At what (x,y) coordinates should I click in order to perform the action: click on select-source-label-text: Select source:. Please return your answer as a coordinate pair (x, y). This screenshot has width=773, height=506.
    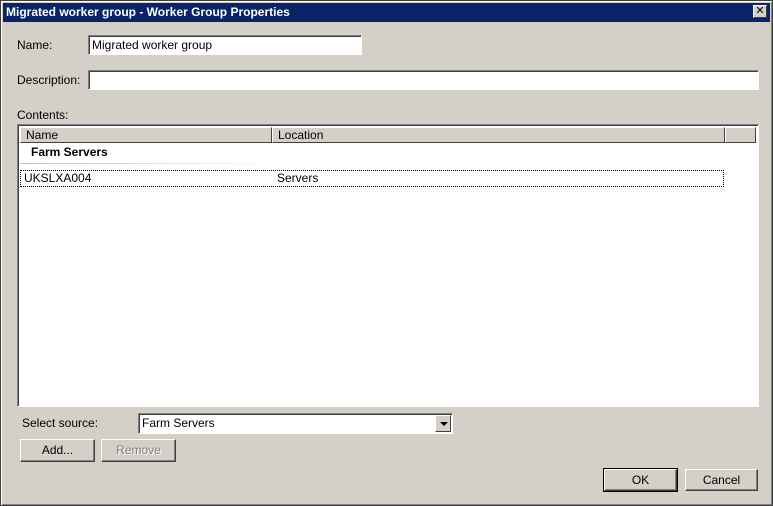
    Looking at the image, I should click on (60, 423).